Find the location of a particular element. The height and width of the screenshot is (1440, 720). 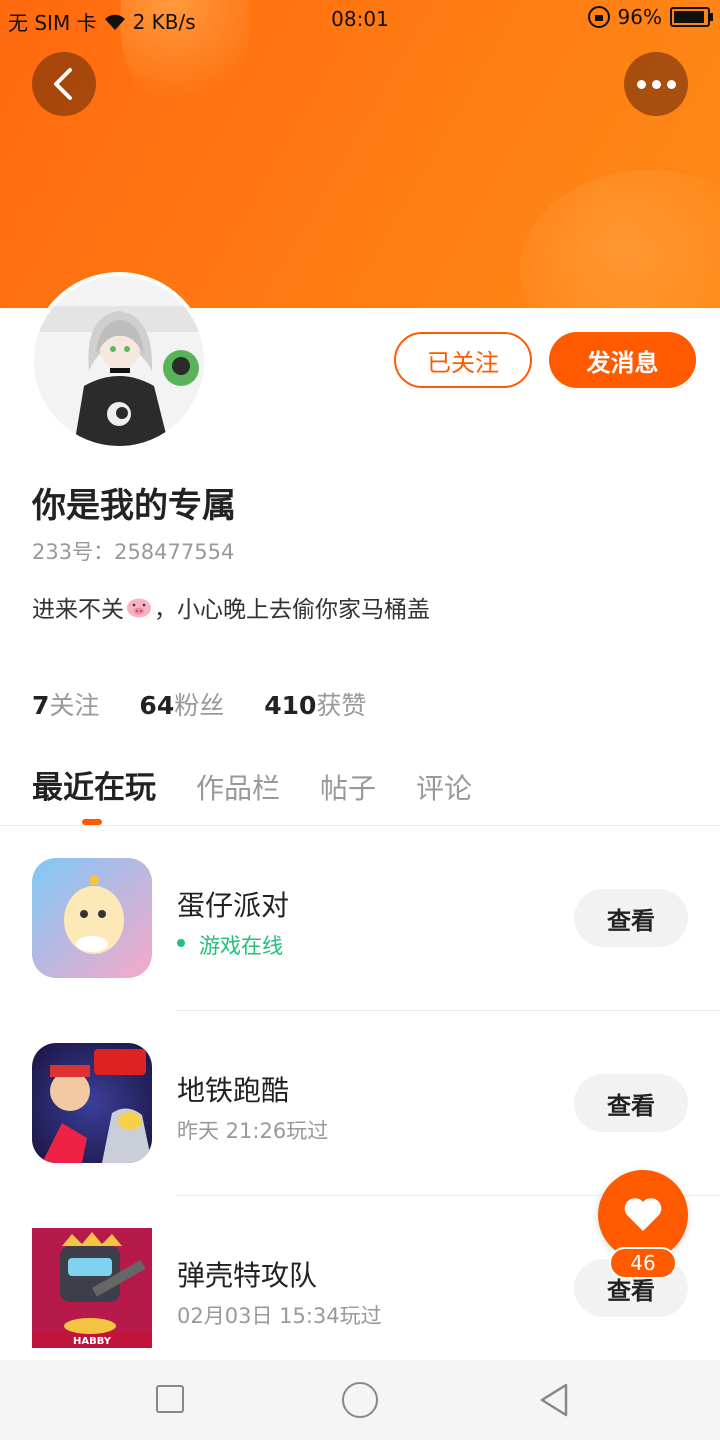

back-arrow-icon is located at coordinates (63, 84).